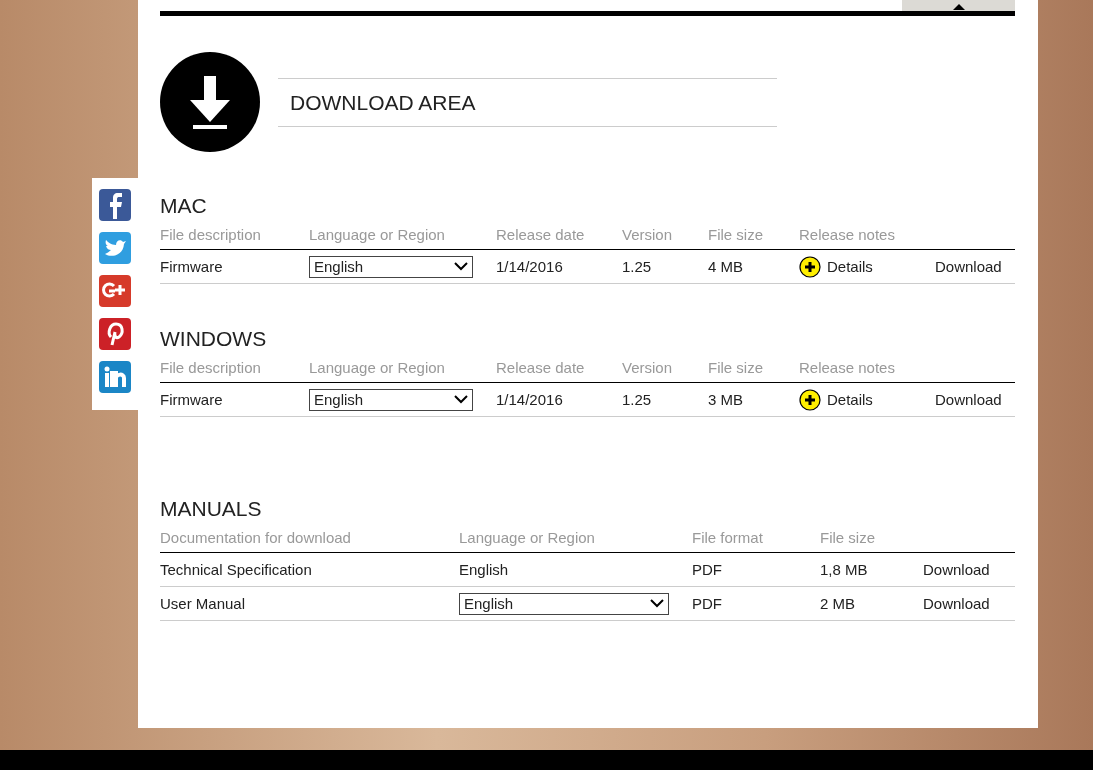 This screenshot has width=1093, height=770. Describe the element at coordinates (844, 569) in the screenshot. I see `table-cell-text: 1,8 MB` at that location.